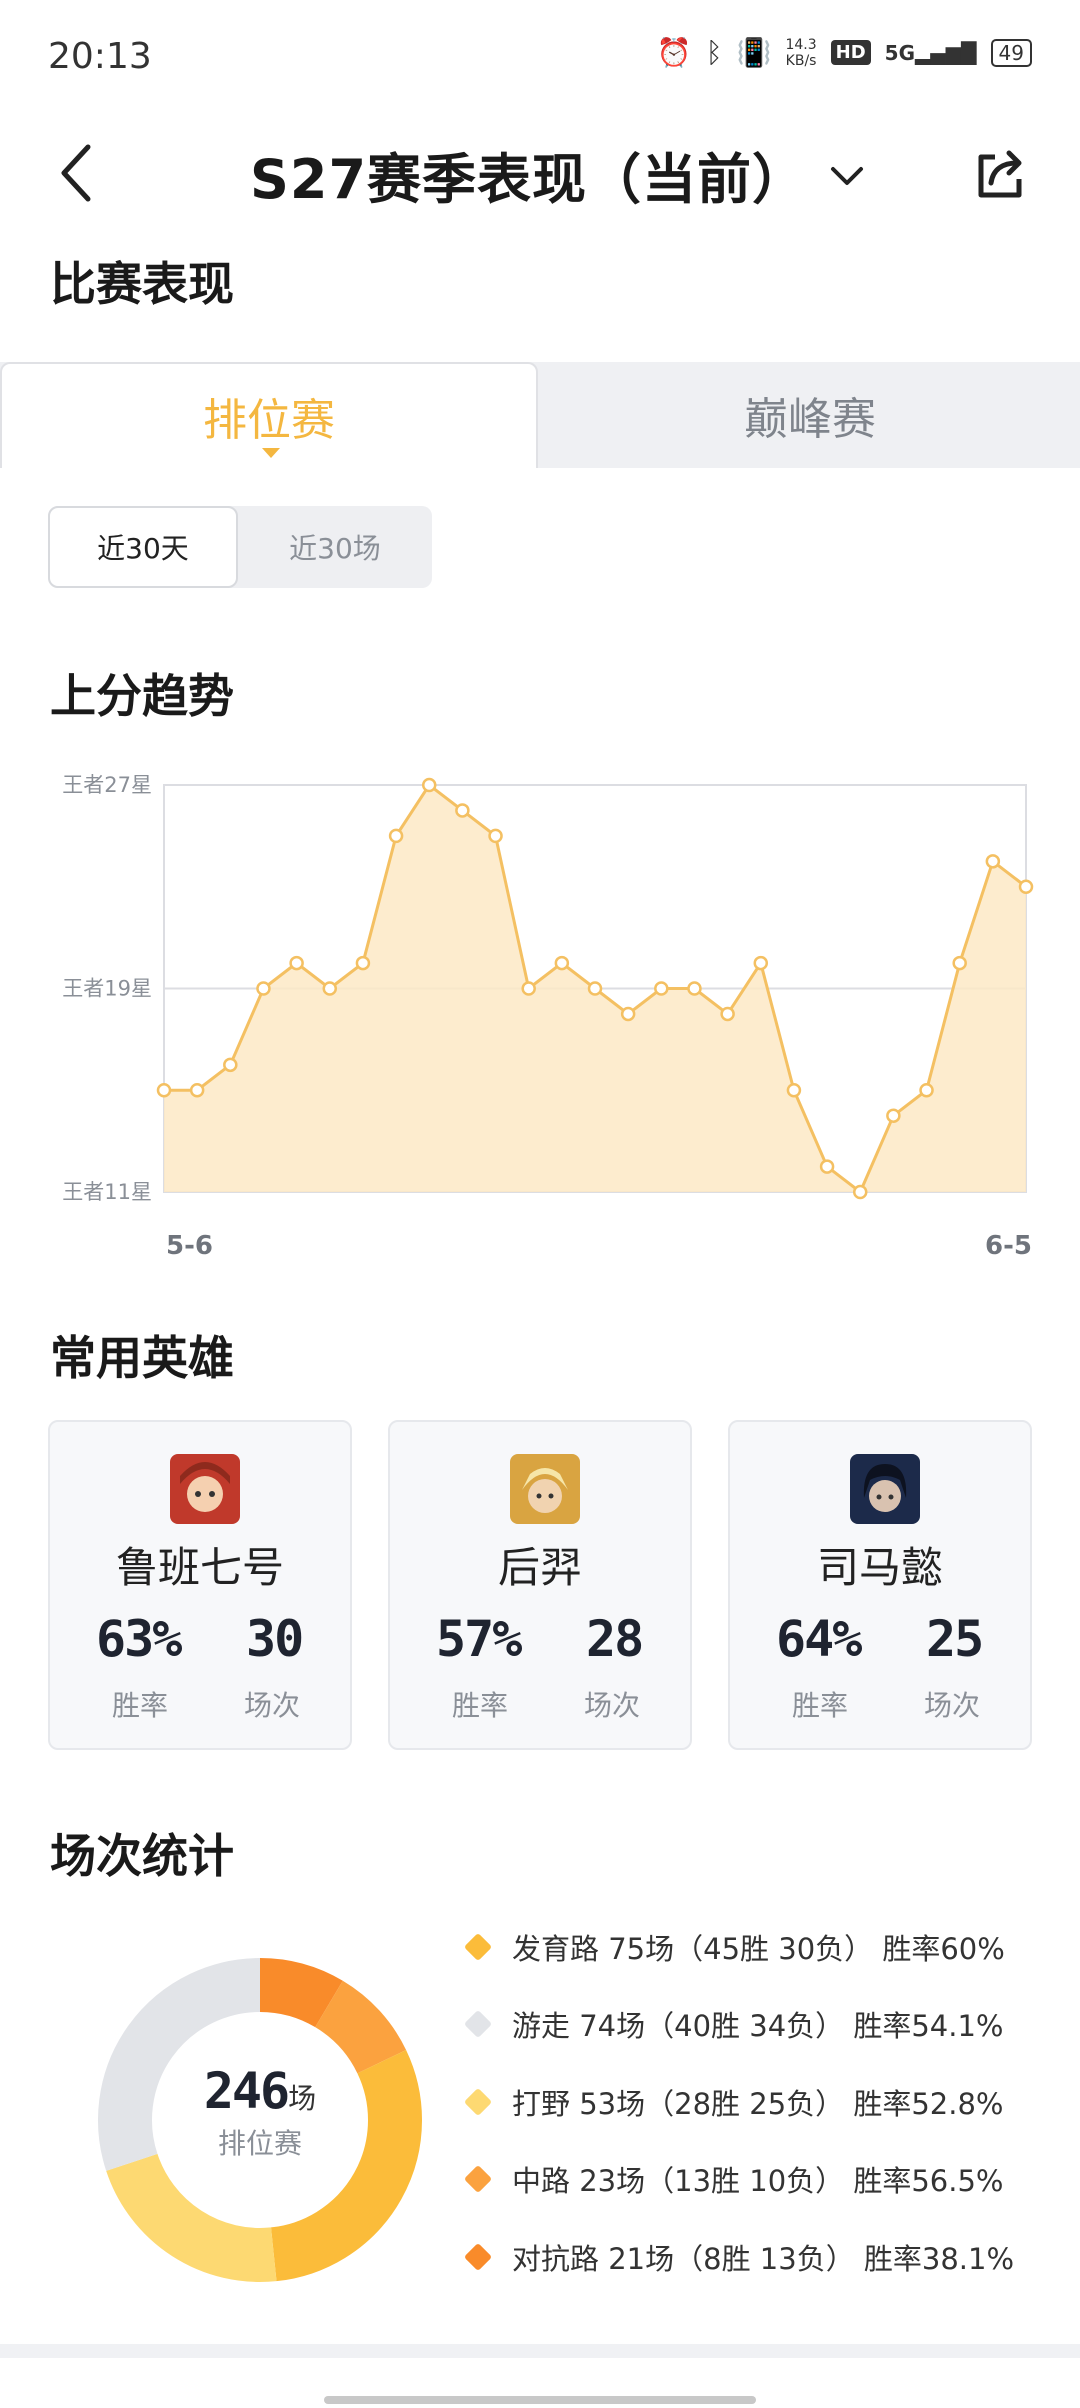 Image resolution: width=1080 pixels, height=2408 pixels. I want to click on donut-center: 246场 排位赛, so click(260, 2112).